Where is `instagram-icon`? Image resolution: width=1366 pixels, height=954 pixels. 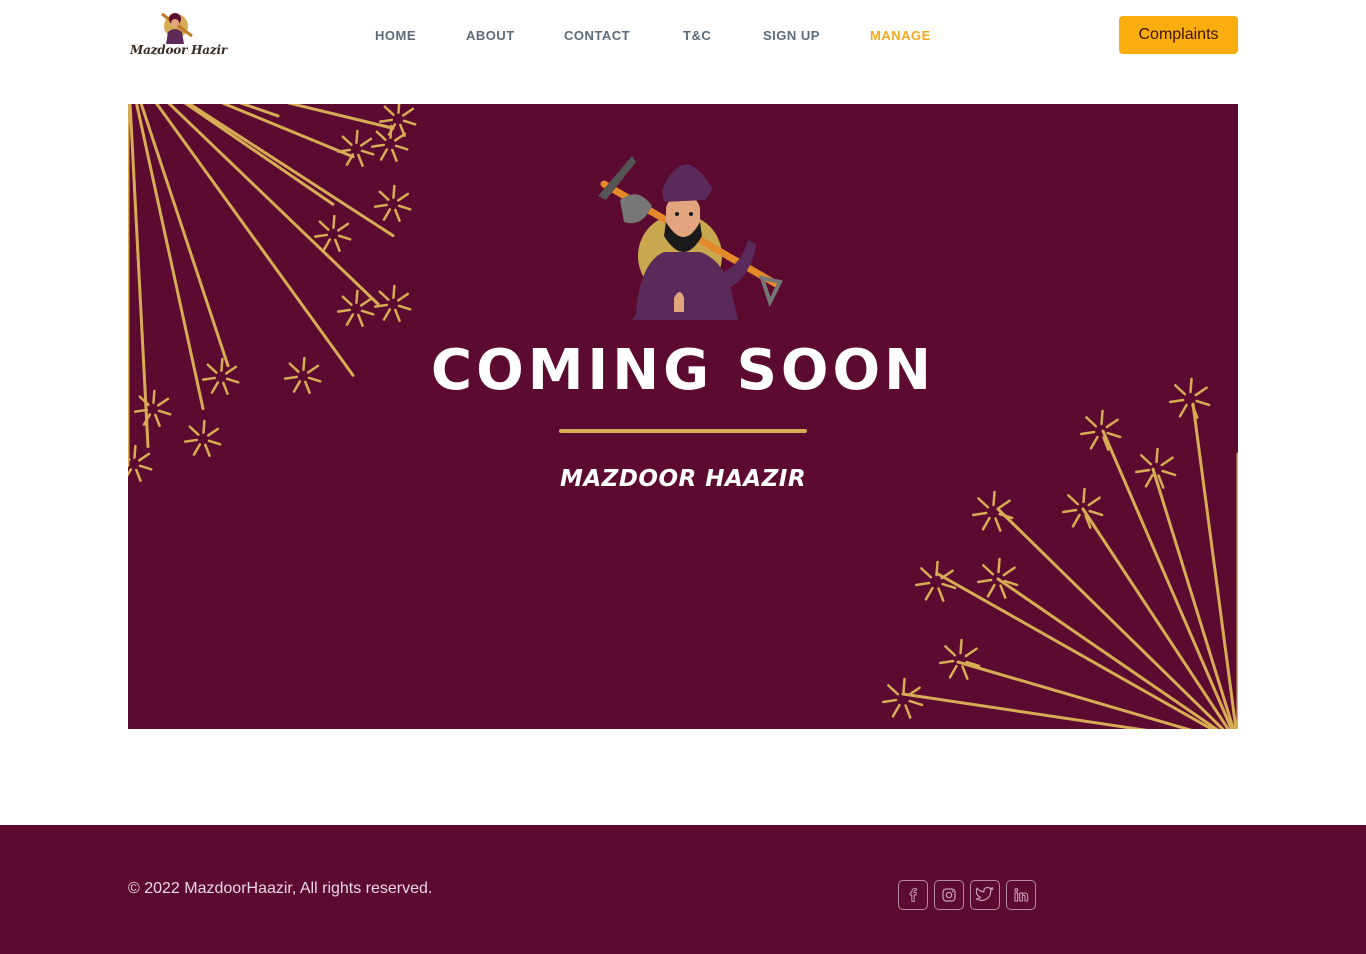
instagram-icon is located at coordinates (949, 895).